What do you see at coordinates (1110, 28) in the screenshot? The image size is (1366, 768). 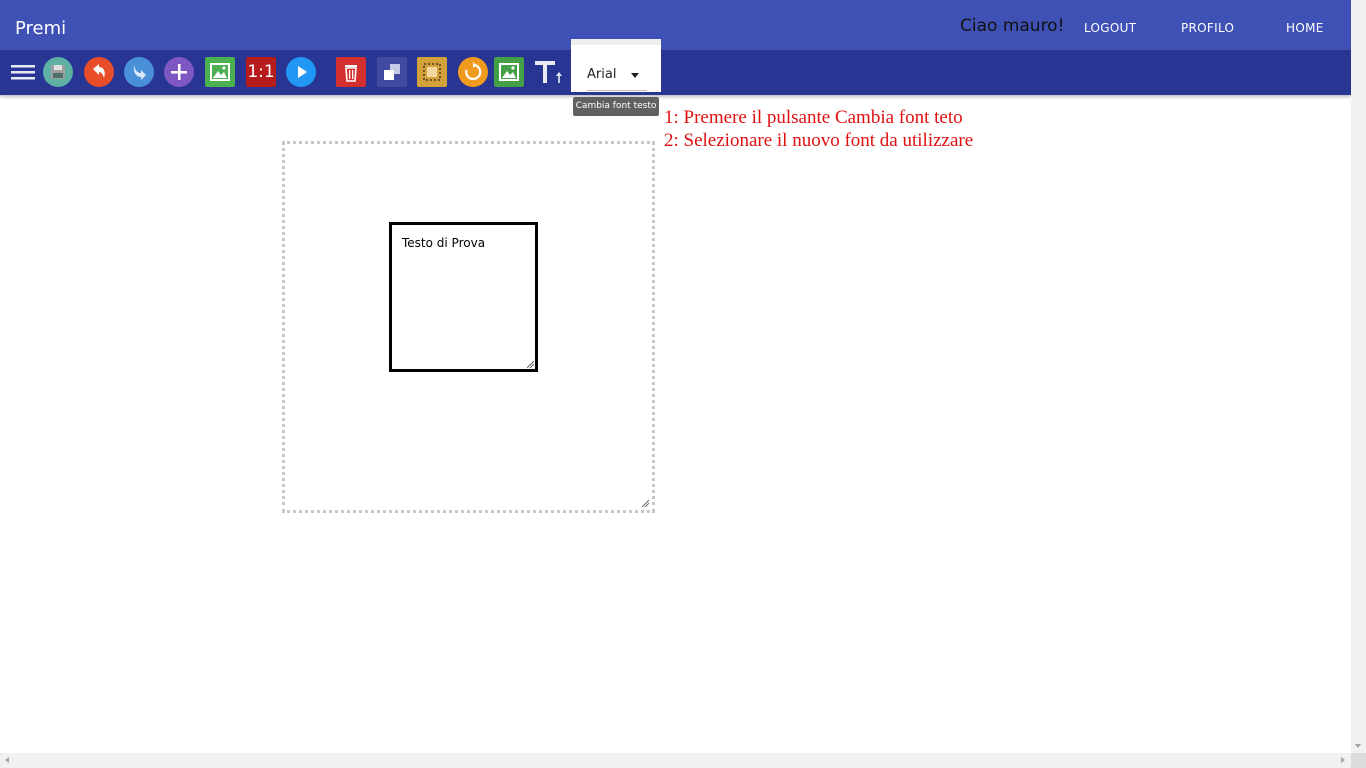 I see `logout-link: LOGOUT` at bounding box center [1110, 28].